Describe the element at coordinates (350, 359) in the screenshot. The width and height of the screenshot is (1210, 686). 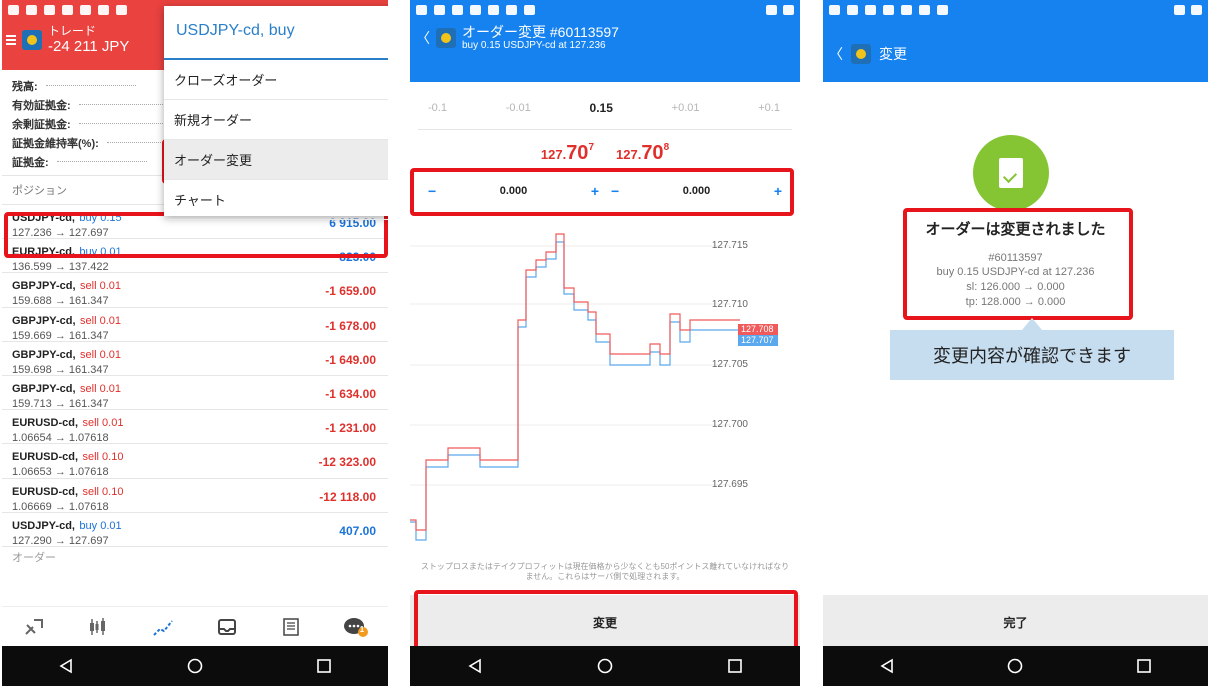
I see `position-pl: -1 649.00` at that location.